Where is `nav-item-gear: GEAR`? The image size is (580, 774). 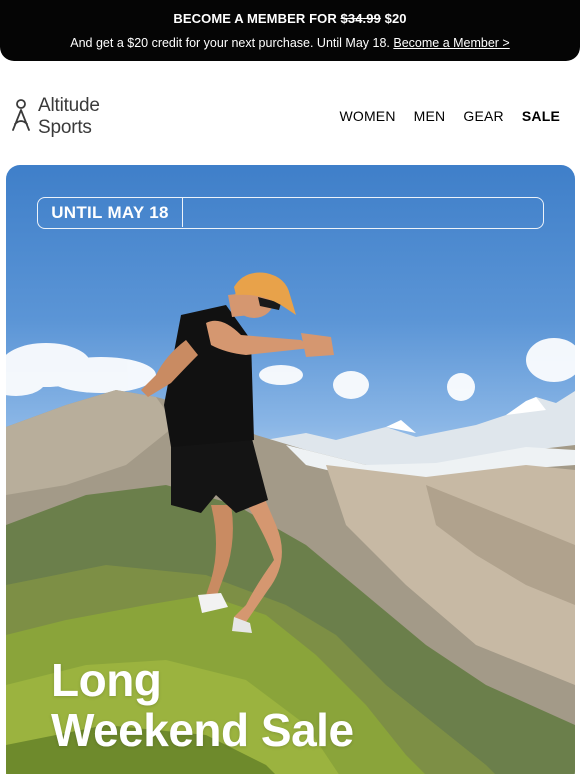 nav-item-gear: GEAR is located at coordinates (483, 116).